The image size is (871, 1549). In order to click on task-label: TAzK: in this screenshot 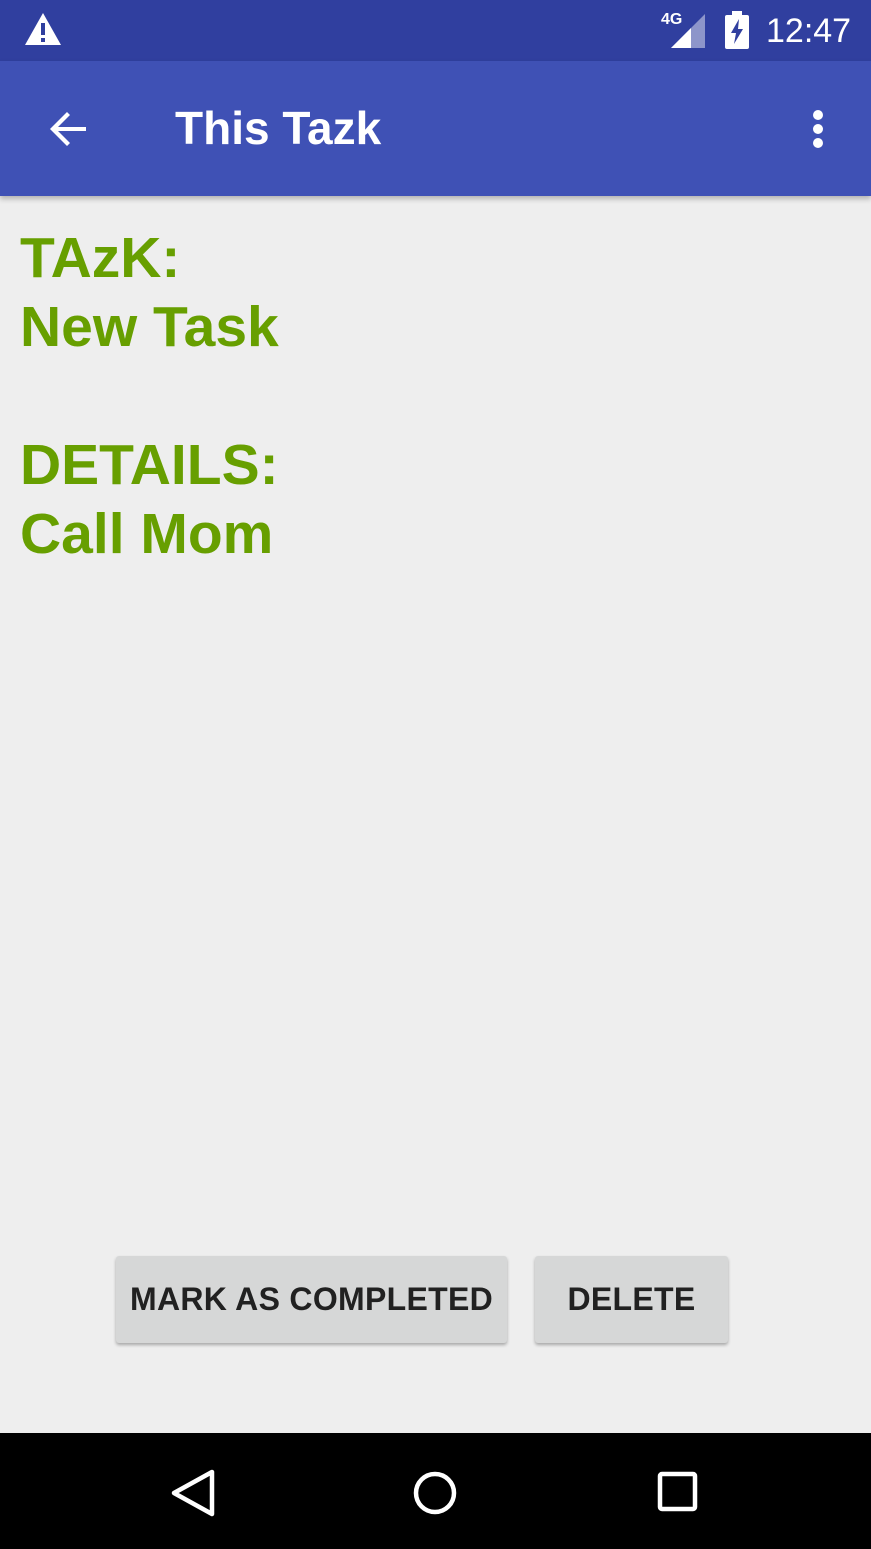, I will do `click(100, 258)`.